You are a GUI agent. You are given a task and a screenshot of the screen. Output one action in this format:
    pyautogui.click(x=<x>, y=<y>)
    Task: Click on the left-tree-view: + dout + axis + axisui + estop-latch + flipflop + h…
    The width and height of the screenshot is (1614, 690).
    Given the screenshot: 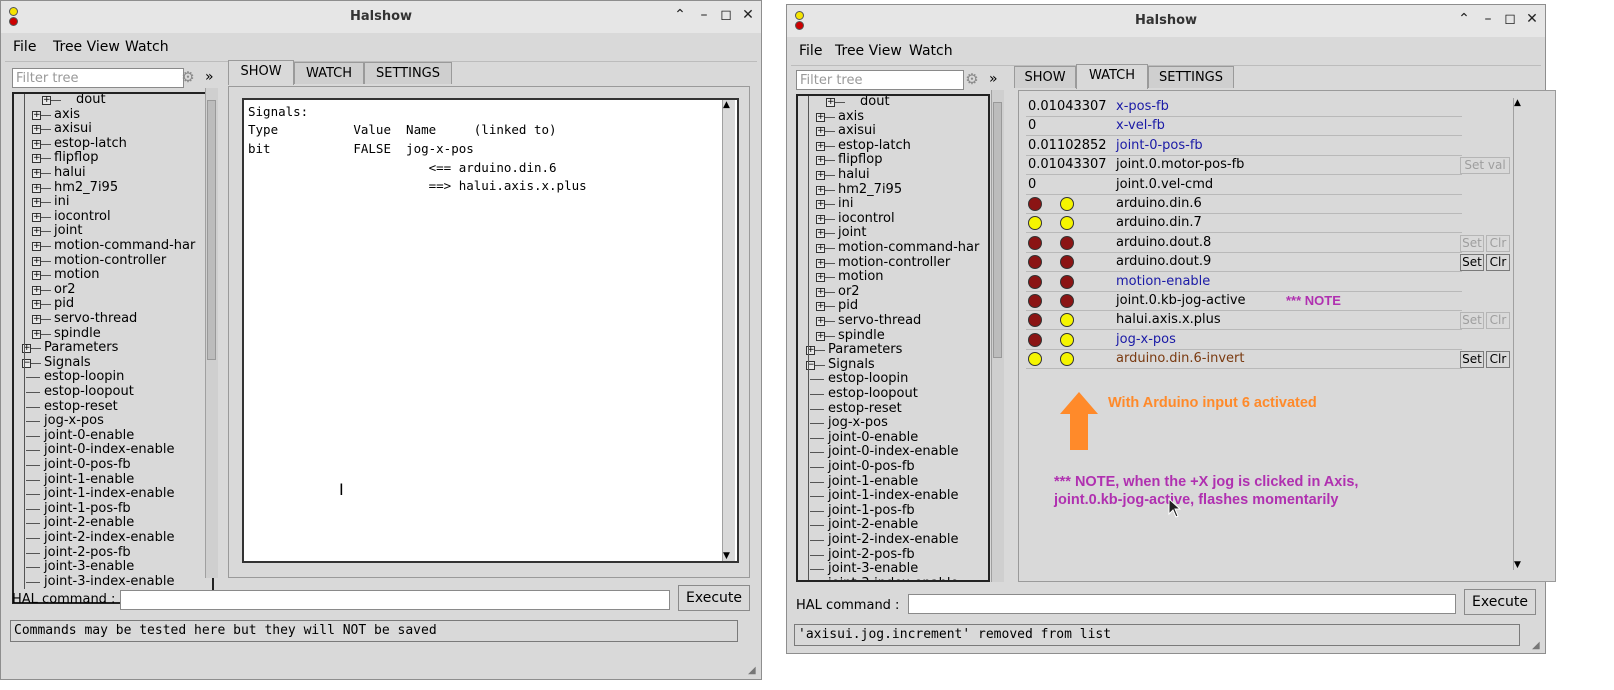 What is the action you would take?
    pyautogui.click(x=113, y=348)
    